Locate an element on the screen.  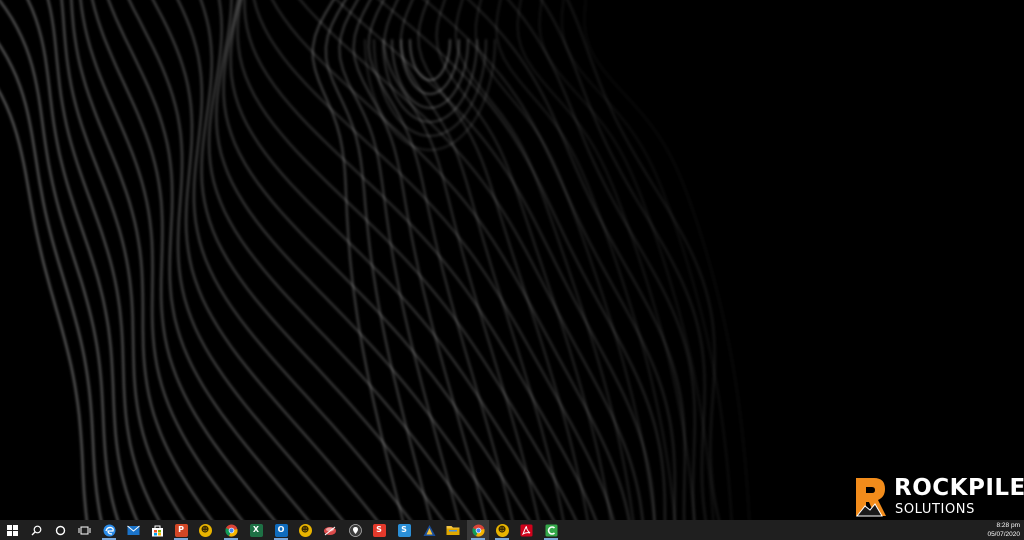
taskbar-app-camtasia is located at coordinates (551, 530).